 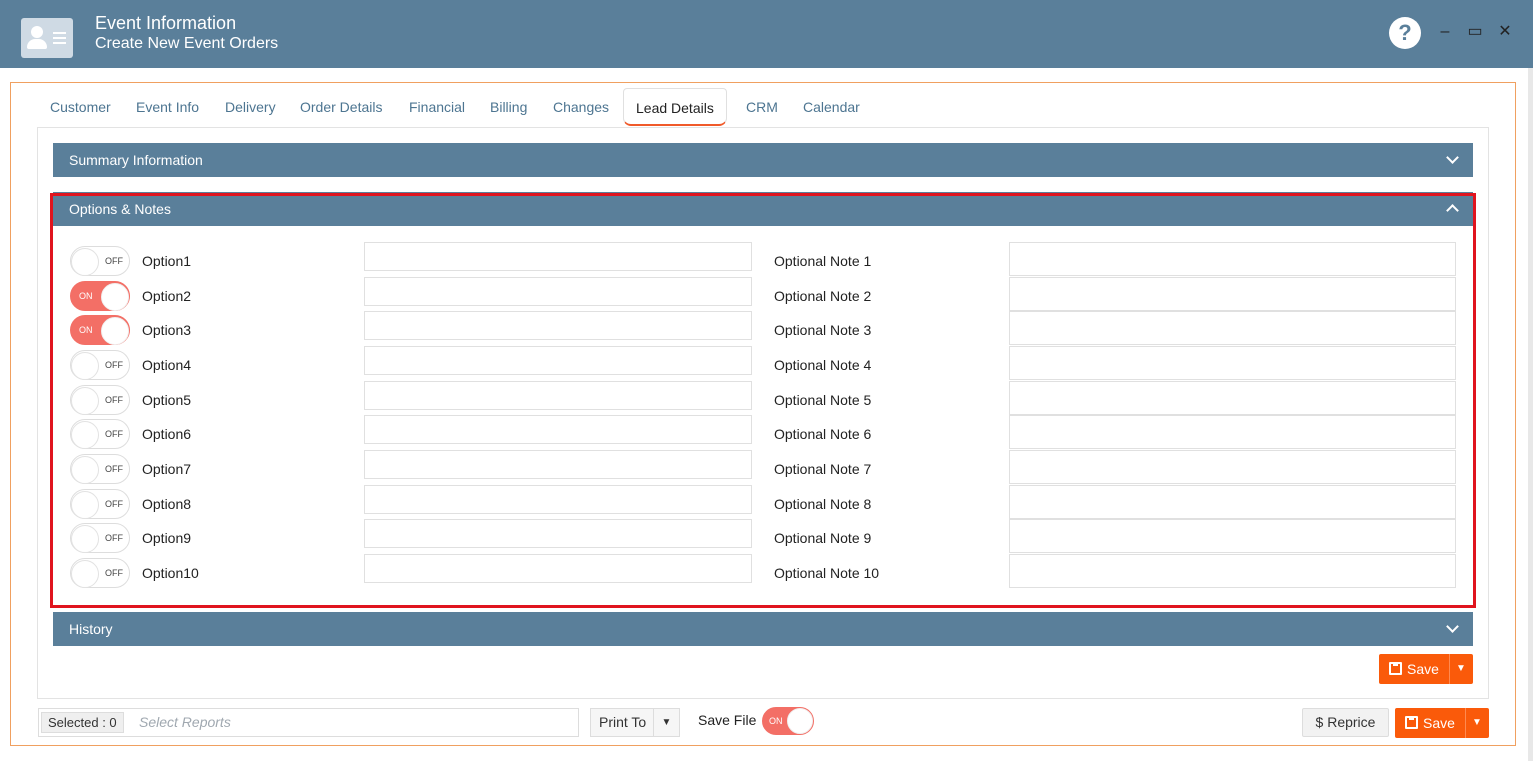 What do you see at coordinates (187, 43) in the screenshot?
I see `window-subtitle: Create New Event Orders` at bounding box center [187, 43].